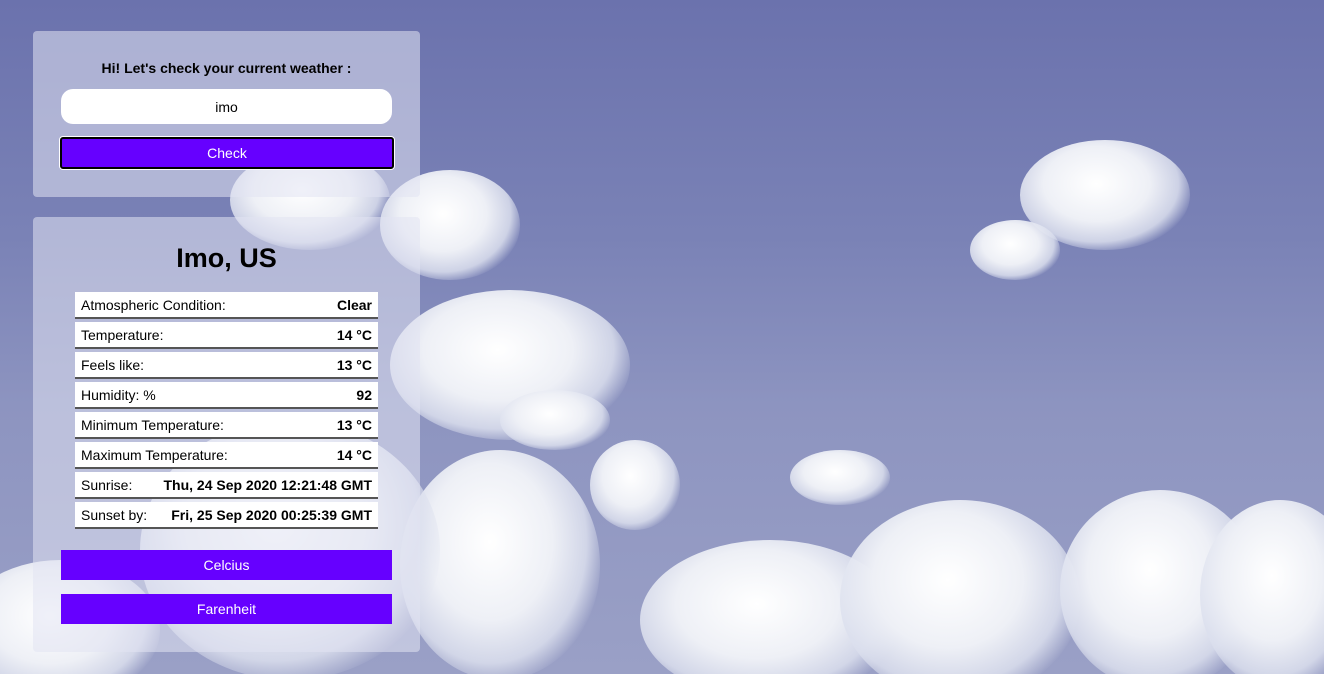 Image resolution: width=1324 pixels, height=674 pixels. Describe the element at coordinates (226, 425) in the screenshot. I see `info-row-min-temperature: Minimum Temperature: 13 °C` at that location.